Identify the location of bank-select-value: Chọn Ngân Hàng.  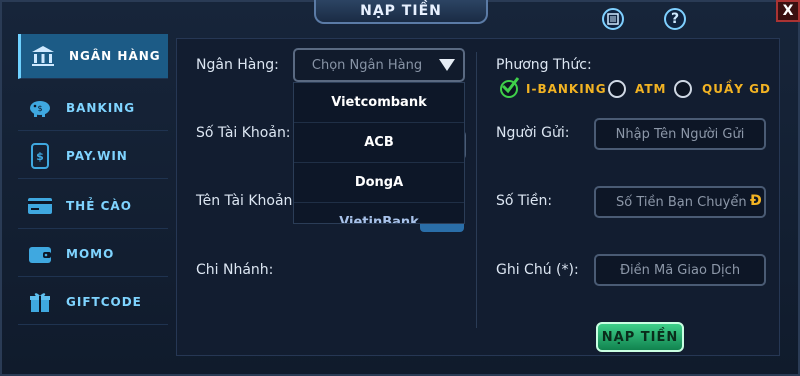
(367, 65).